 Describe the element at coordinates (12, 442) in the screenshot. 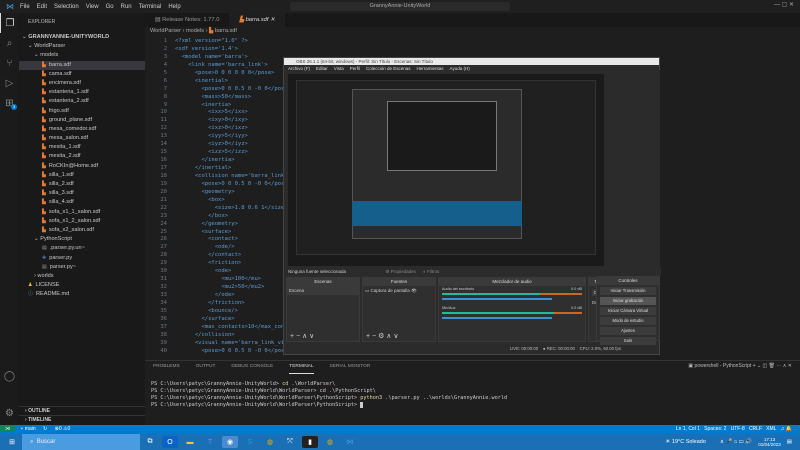

I see `start-icon: ⊞` at that location.